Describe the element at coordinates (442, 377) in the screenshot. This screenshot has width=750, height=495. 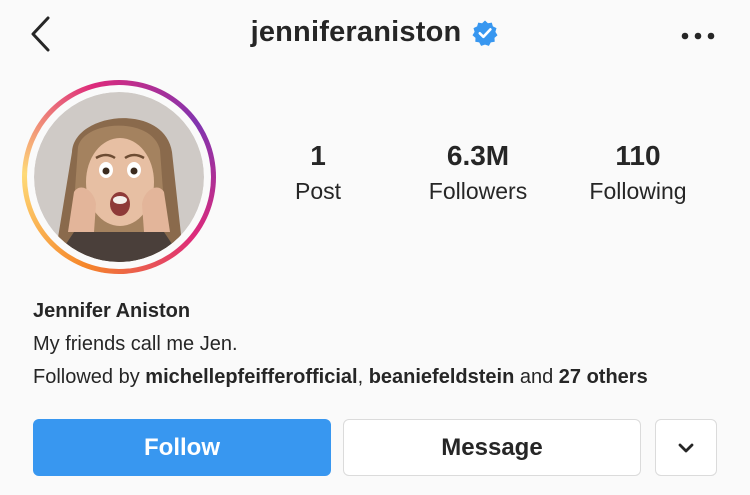
I see `followed-user-link: beaniefeldstein` at that location.